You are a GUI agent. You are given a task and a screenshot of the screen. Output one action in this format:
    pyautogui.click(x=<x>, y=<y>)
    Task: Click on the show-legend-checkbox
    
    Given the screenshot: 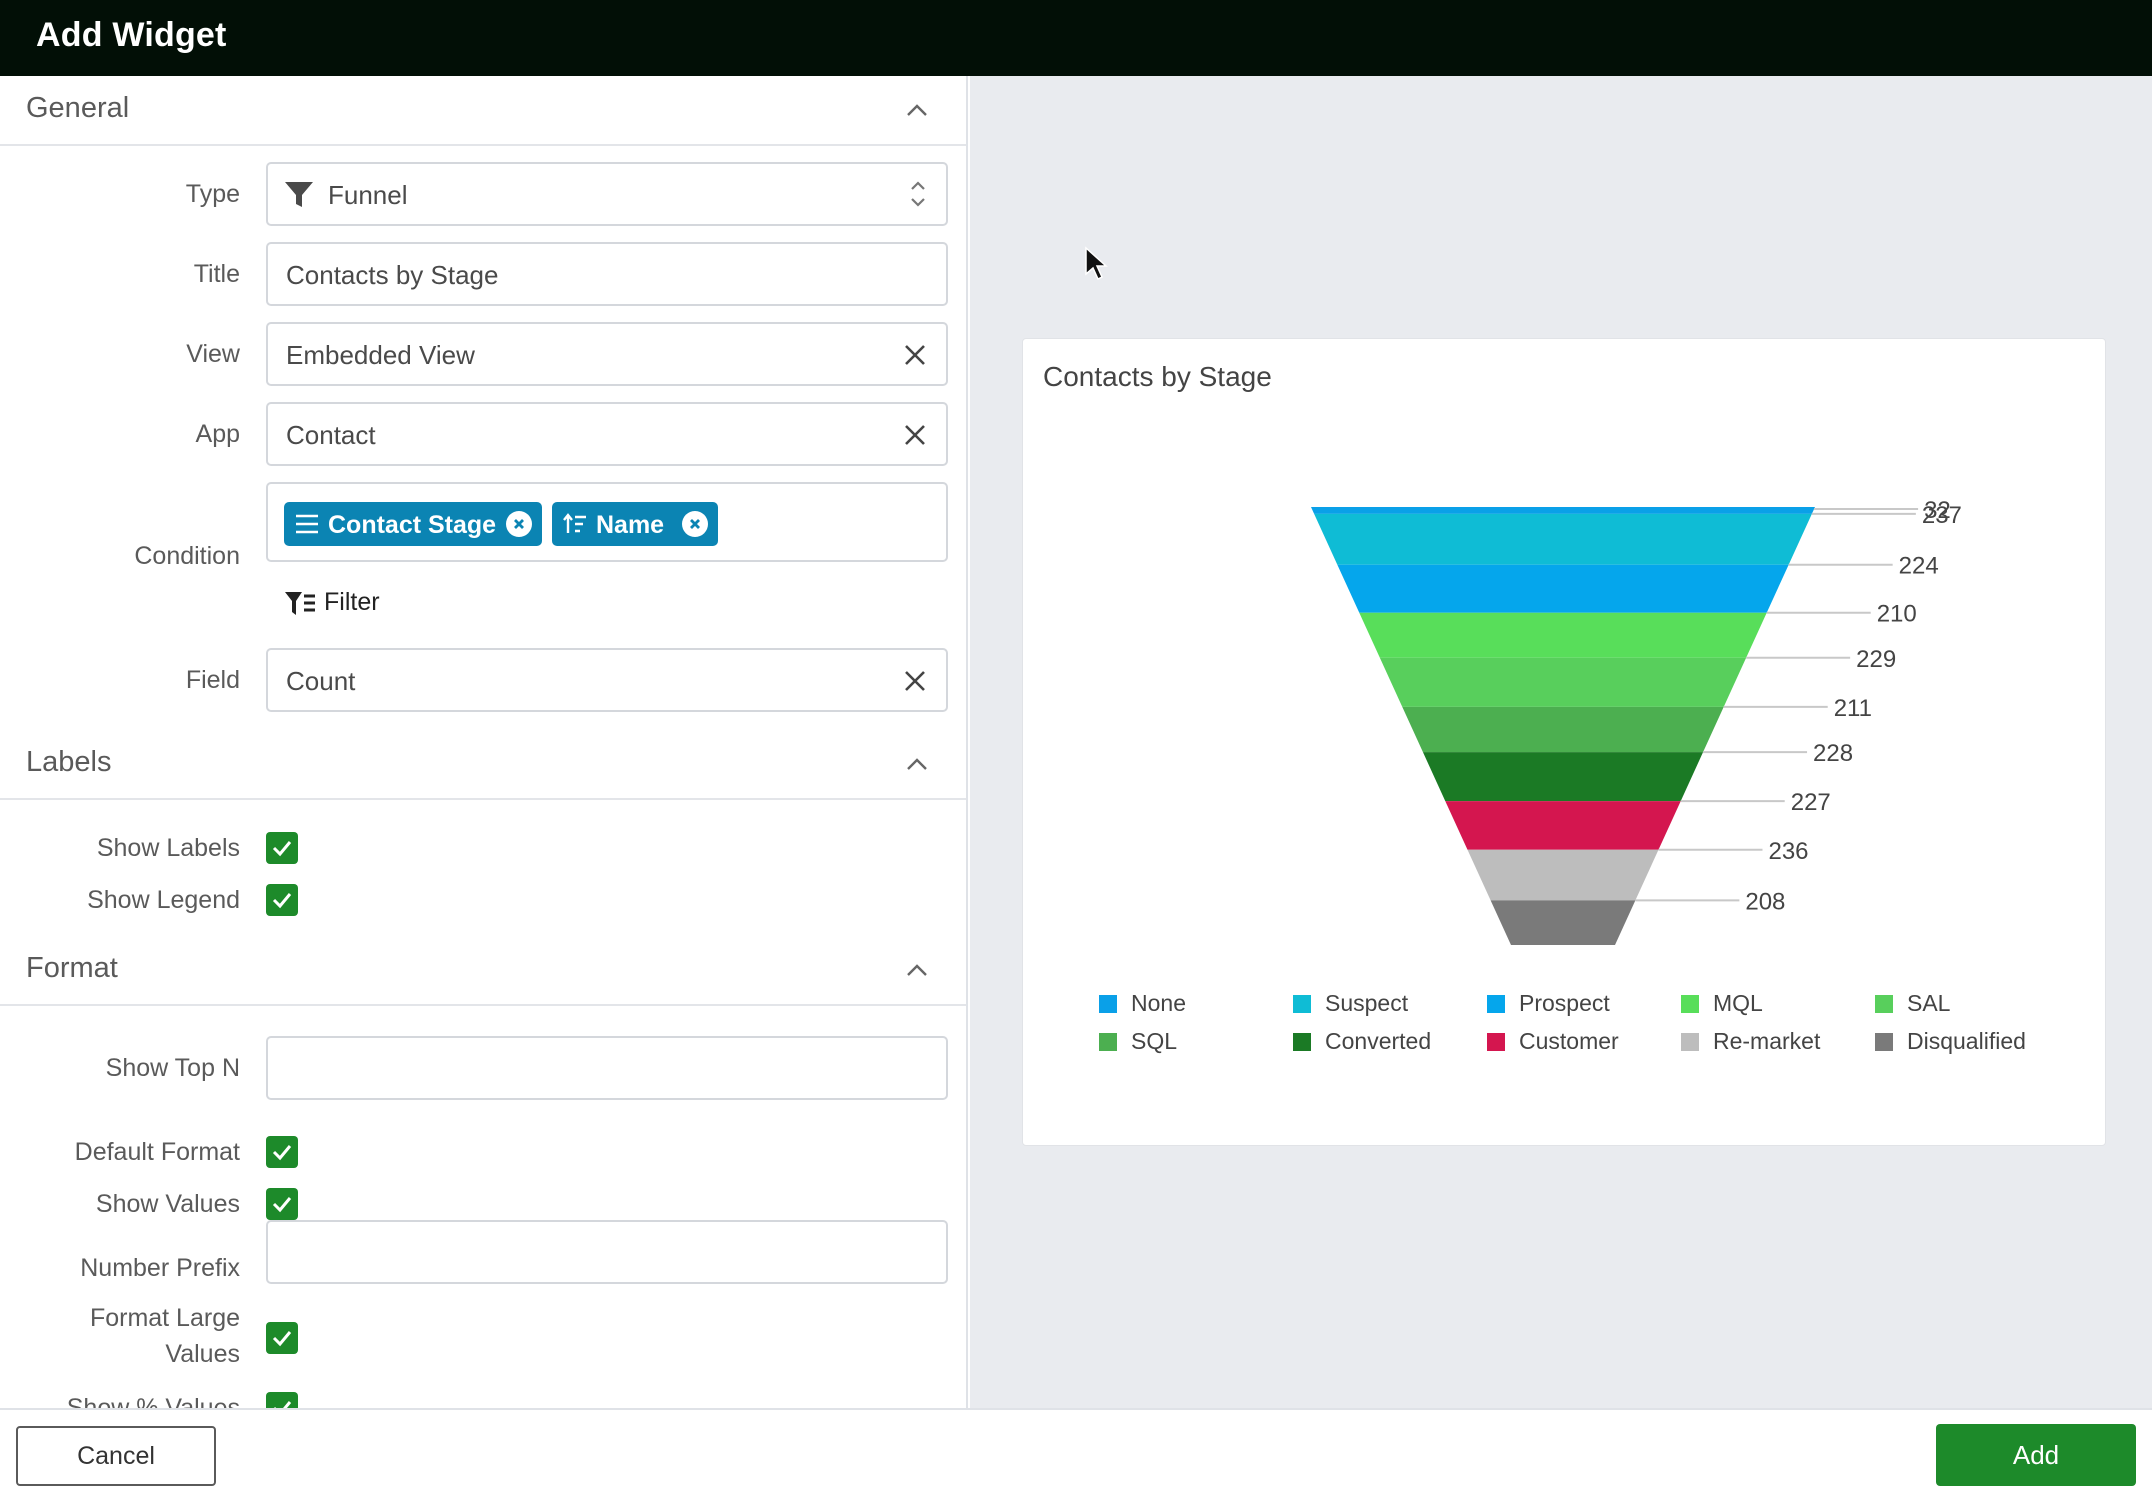 What is the action you would take?
    pyautogui.click(x=282, y=900)
    